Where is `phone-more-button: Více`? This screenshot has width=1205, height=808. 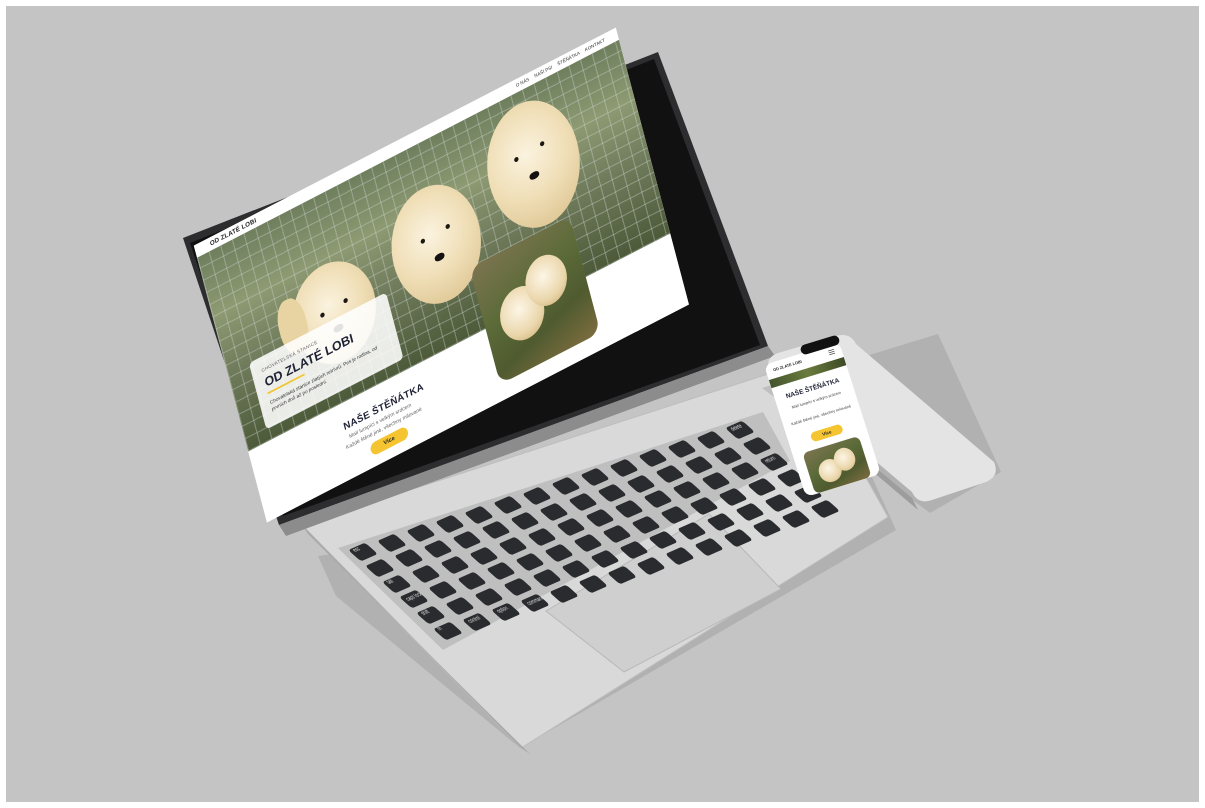
phone-more-button: Více is located at coordinates (826, 433).